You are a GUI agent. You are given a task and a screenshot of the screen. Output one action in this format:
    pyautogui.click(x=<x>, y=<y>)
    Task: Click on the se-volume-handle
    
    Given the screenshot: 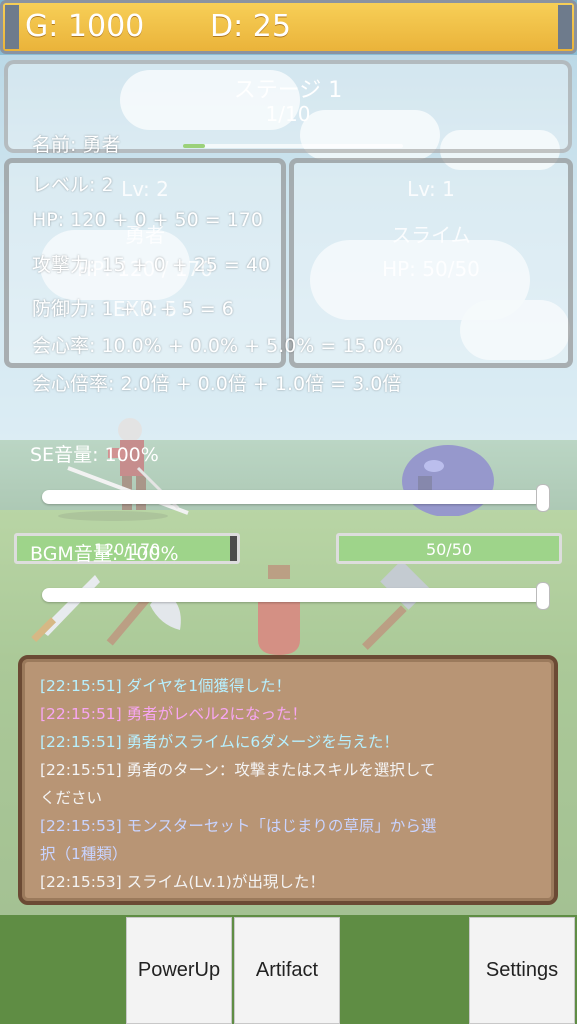 What is the action you would take?
    pyautogui.click(x=543, y=498)
    